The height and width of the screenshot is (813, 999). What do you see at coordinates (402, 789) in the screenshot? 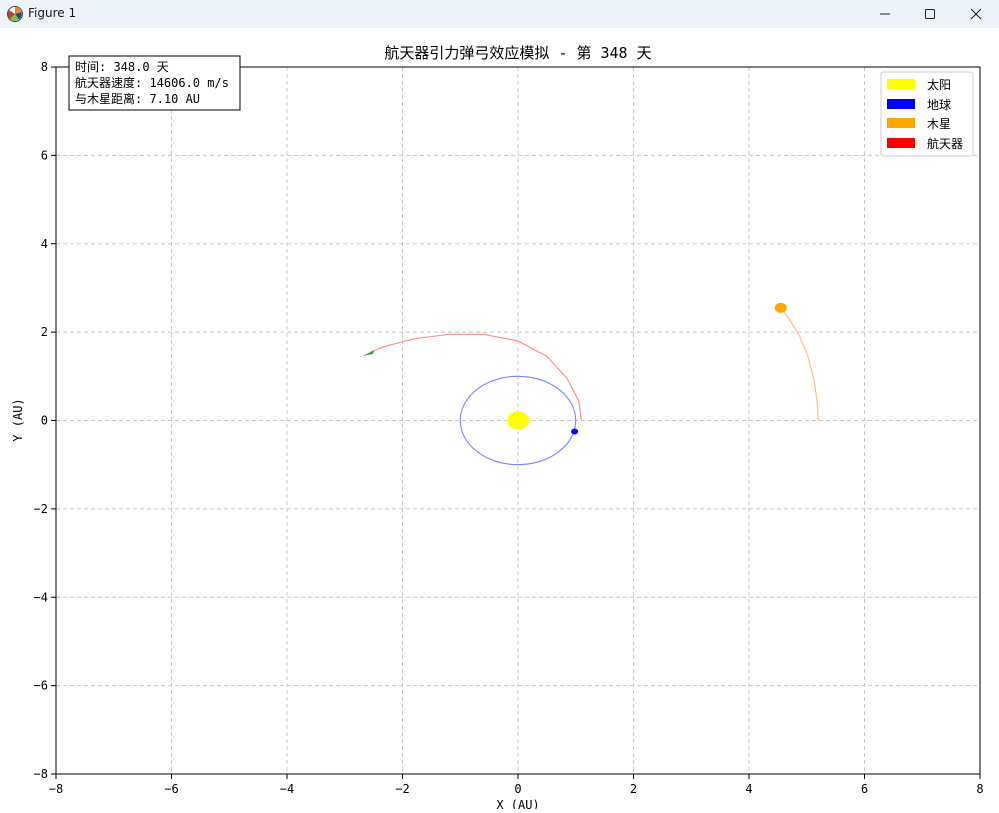
I see `x-tick-label: −2` at bounding box center [402, 789].